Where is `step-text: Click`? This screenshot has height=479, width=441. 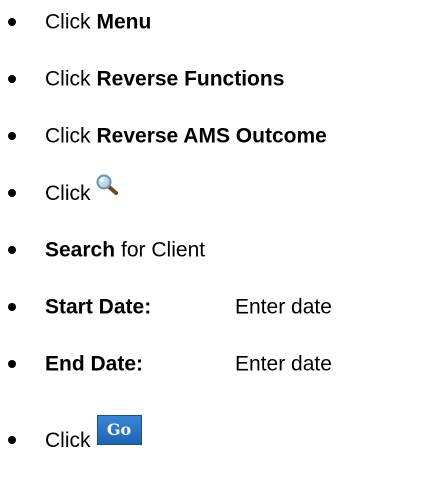
step-text: Click is located at coordinates (82, 189).